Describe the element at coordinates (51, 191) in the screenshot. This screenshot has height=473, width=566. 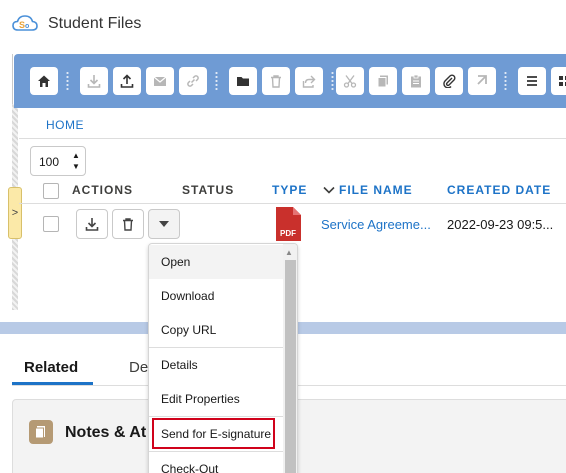
I see `select-all-checkbox` at that location.